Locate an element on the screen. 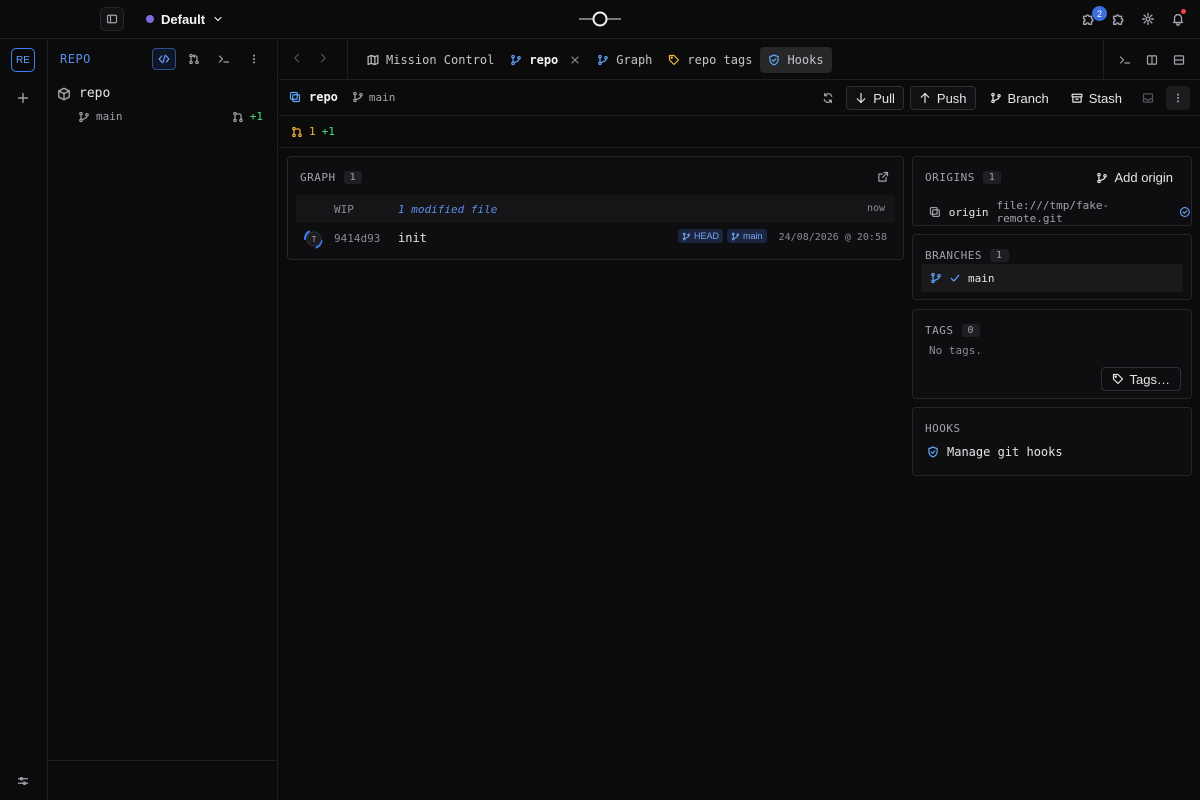 This screenshot has width=1200, height=800. plugins-button is located at coordinates (1118, 19).